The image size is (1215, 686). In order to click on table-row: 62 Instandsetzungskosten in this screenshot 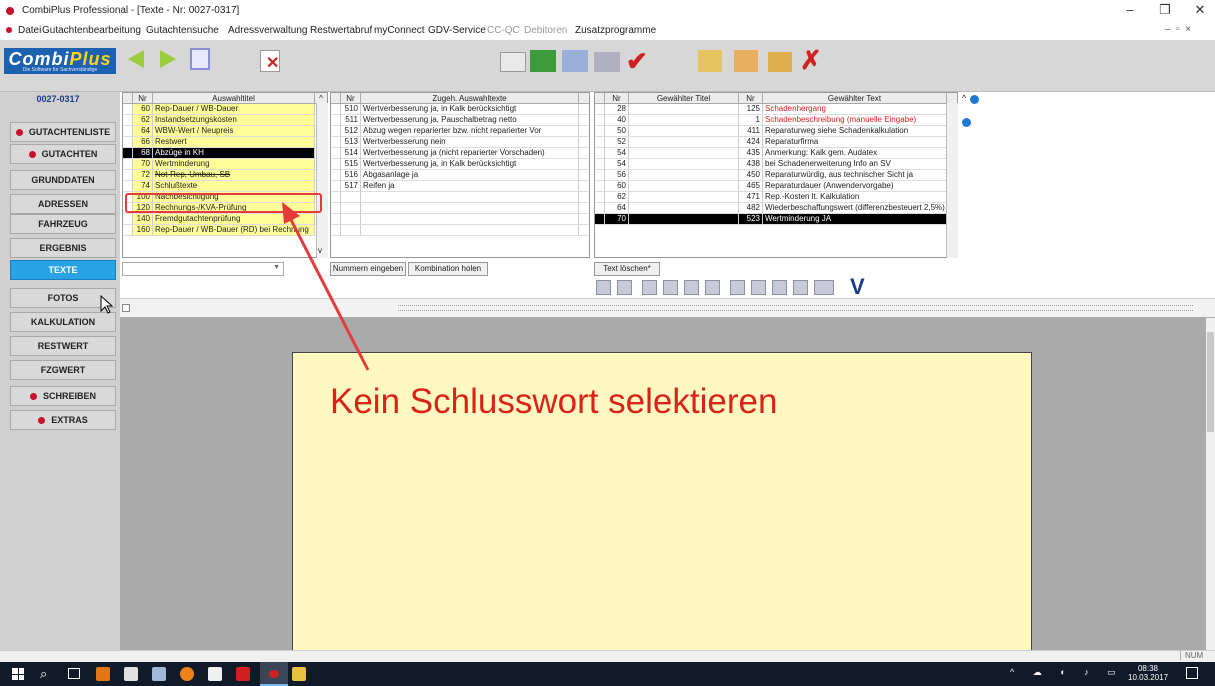, I will do `click(225, 120)`.